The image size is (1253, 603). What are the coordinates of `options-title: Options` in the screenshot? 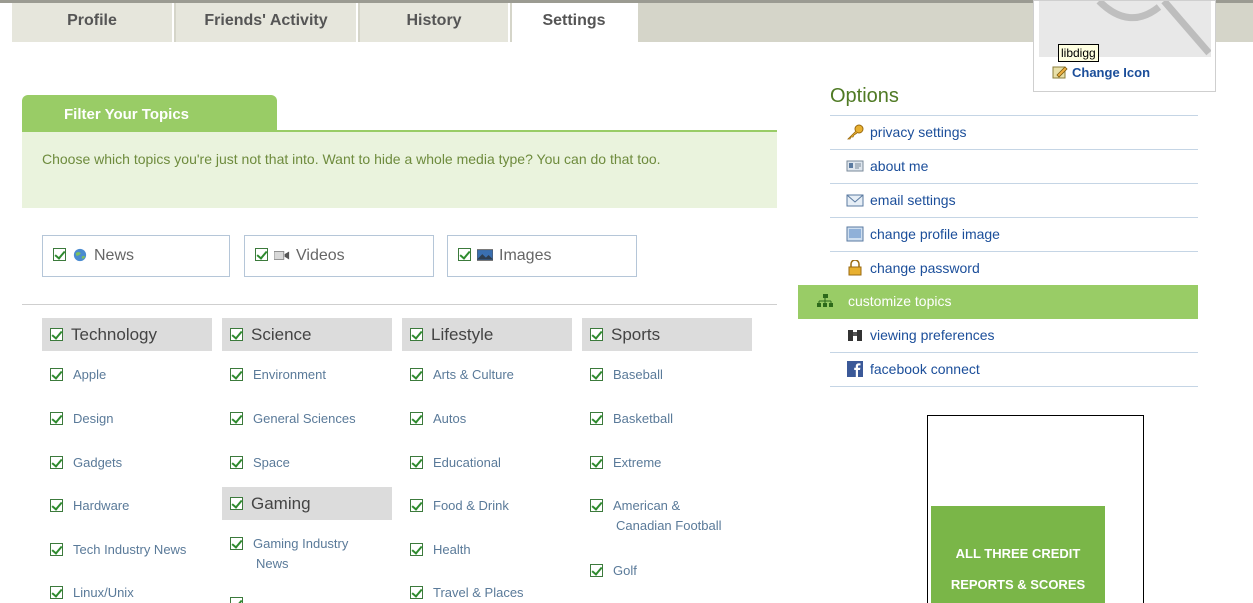 It's located at (864, 96).